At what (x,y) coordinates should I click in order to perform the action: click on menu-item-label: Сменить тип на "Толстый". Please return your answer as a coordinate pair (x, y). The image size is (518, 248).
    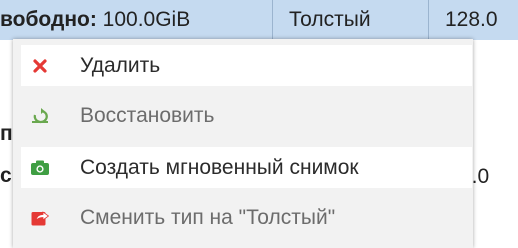
    Looking at the image, I should click on (208, 217).